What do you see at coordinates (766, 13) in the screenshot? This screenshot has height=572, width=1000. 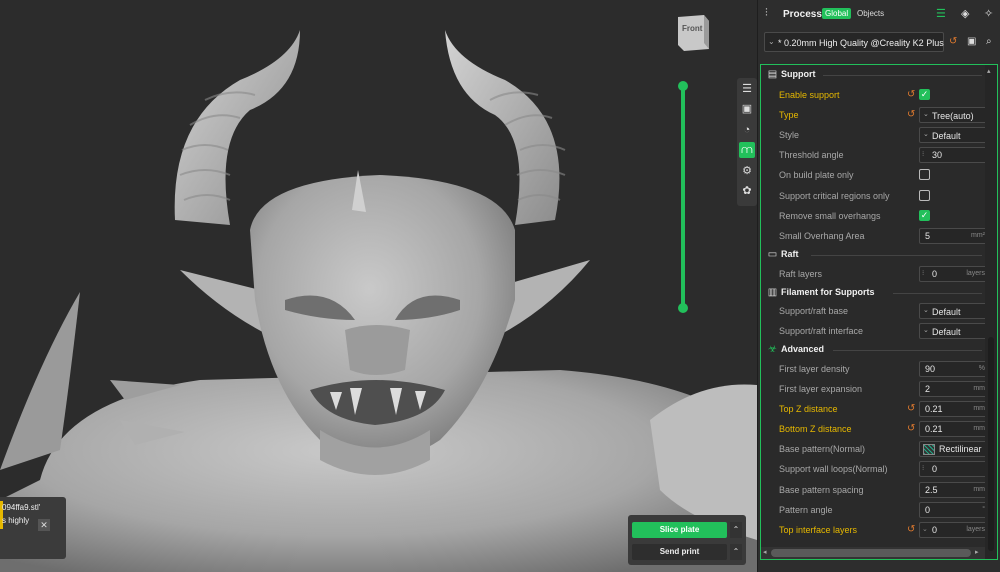 I see `sliders-icon: ⫶` at bounding box center [766, 13].